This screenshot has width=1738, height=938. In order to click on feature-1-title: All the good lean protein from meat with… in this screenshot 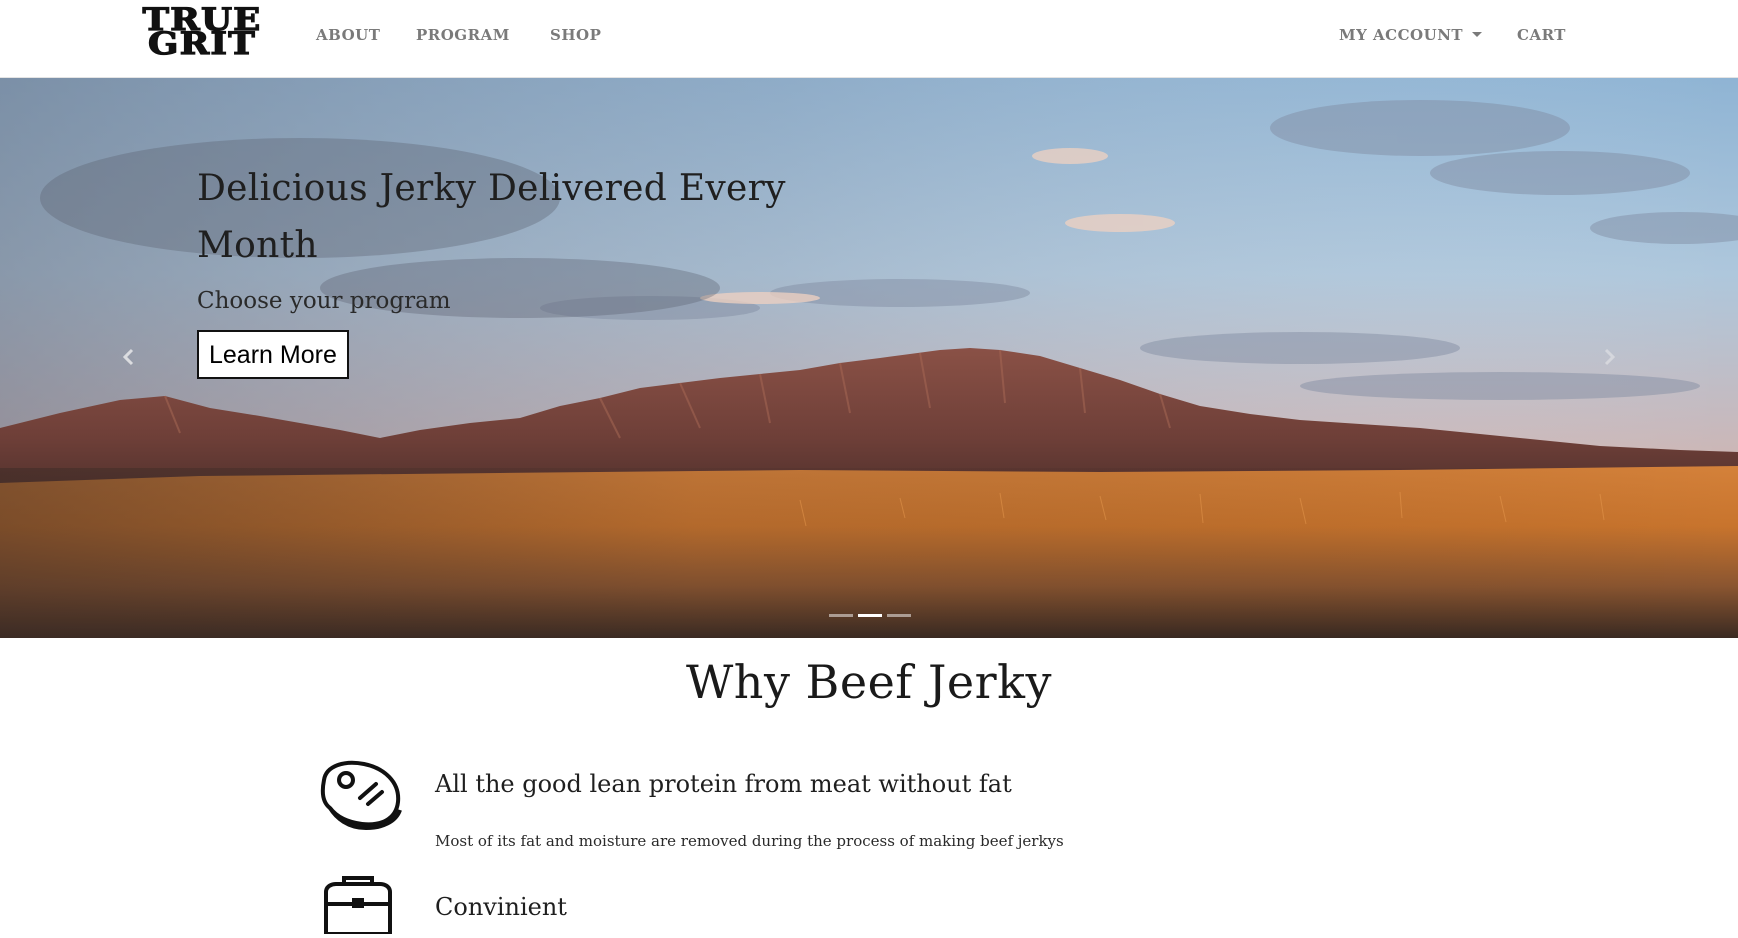, I will do `click(723, 784)`.